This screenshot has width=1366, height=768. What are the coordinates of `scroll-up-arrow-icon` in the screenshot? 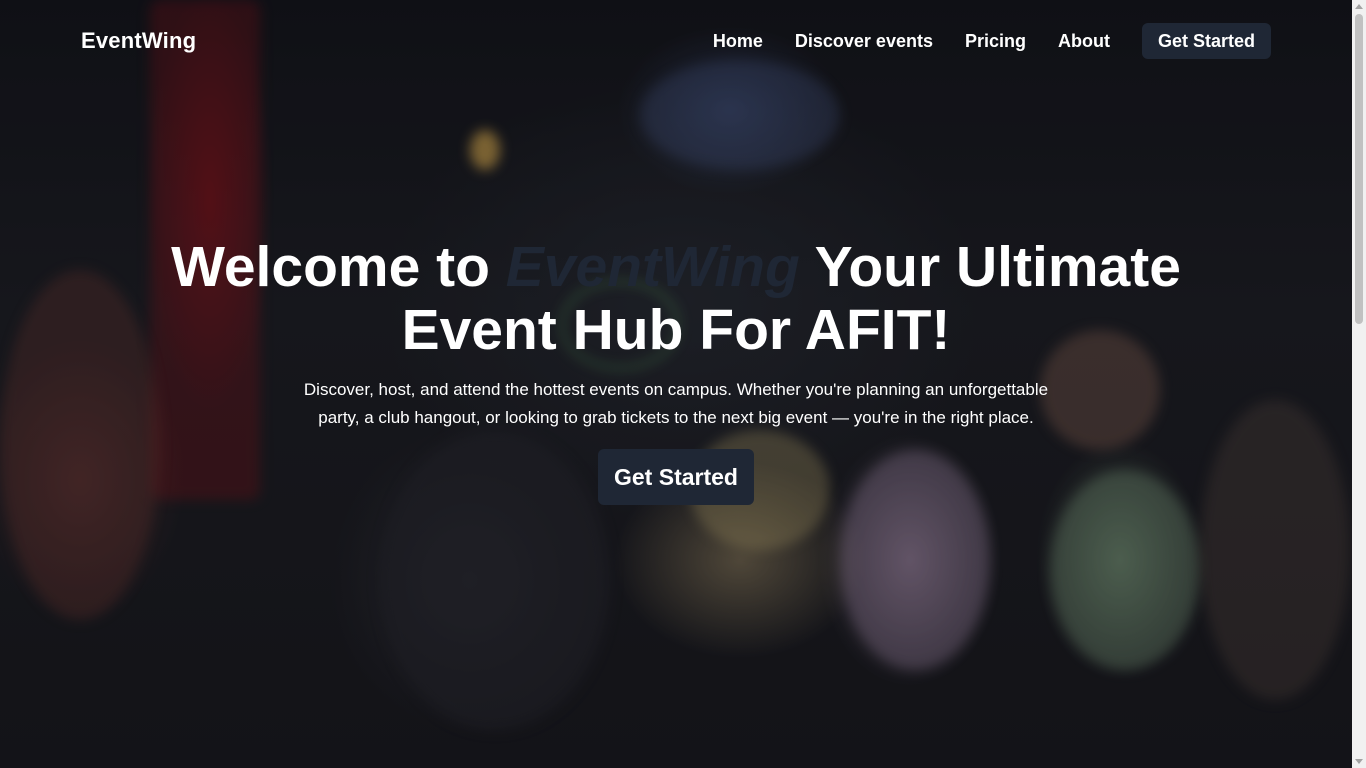 It's located at (1359, 6).